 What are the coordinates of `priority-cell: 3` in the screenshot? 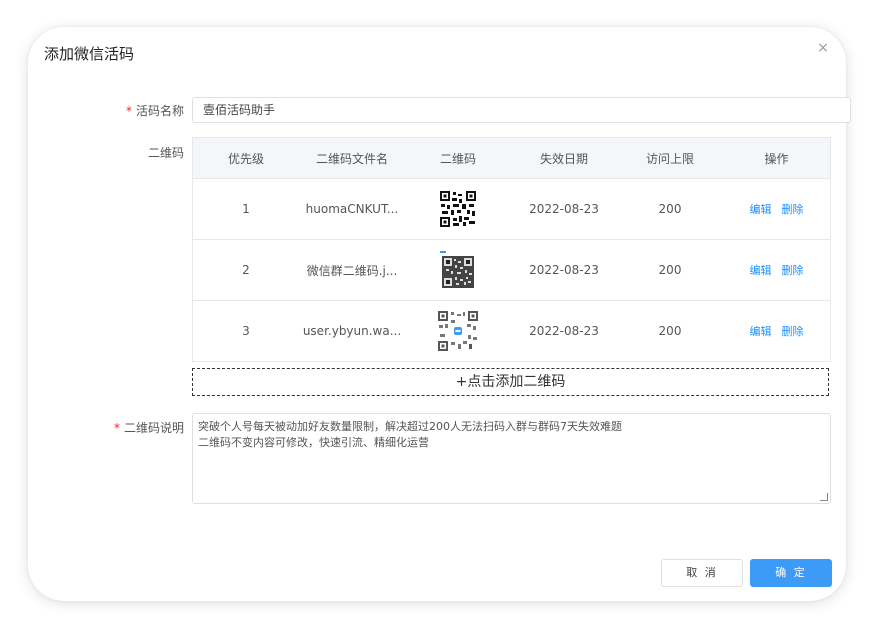 It's located at (246, 331).